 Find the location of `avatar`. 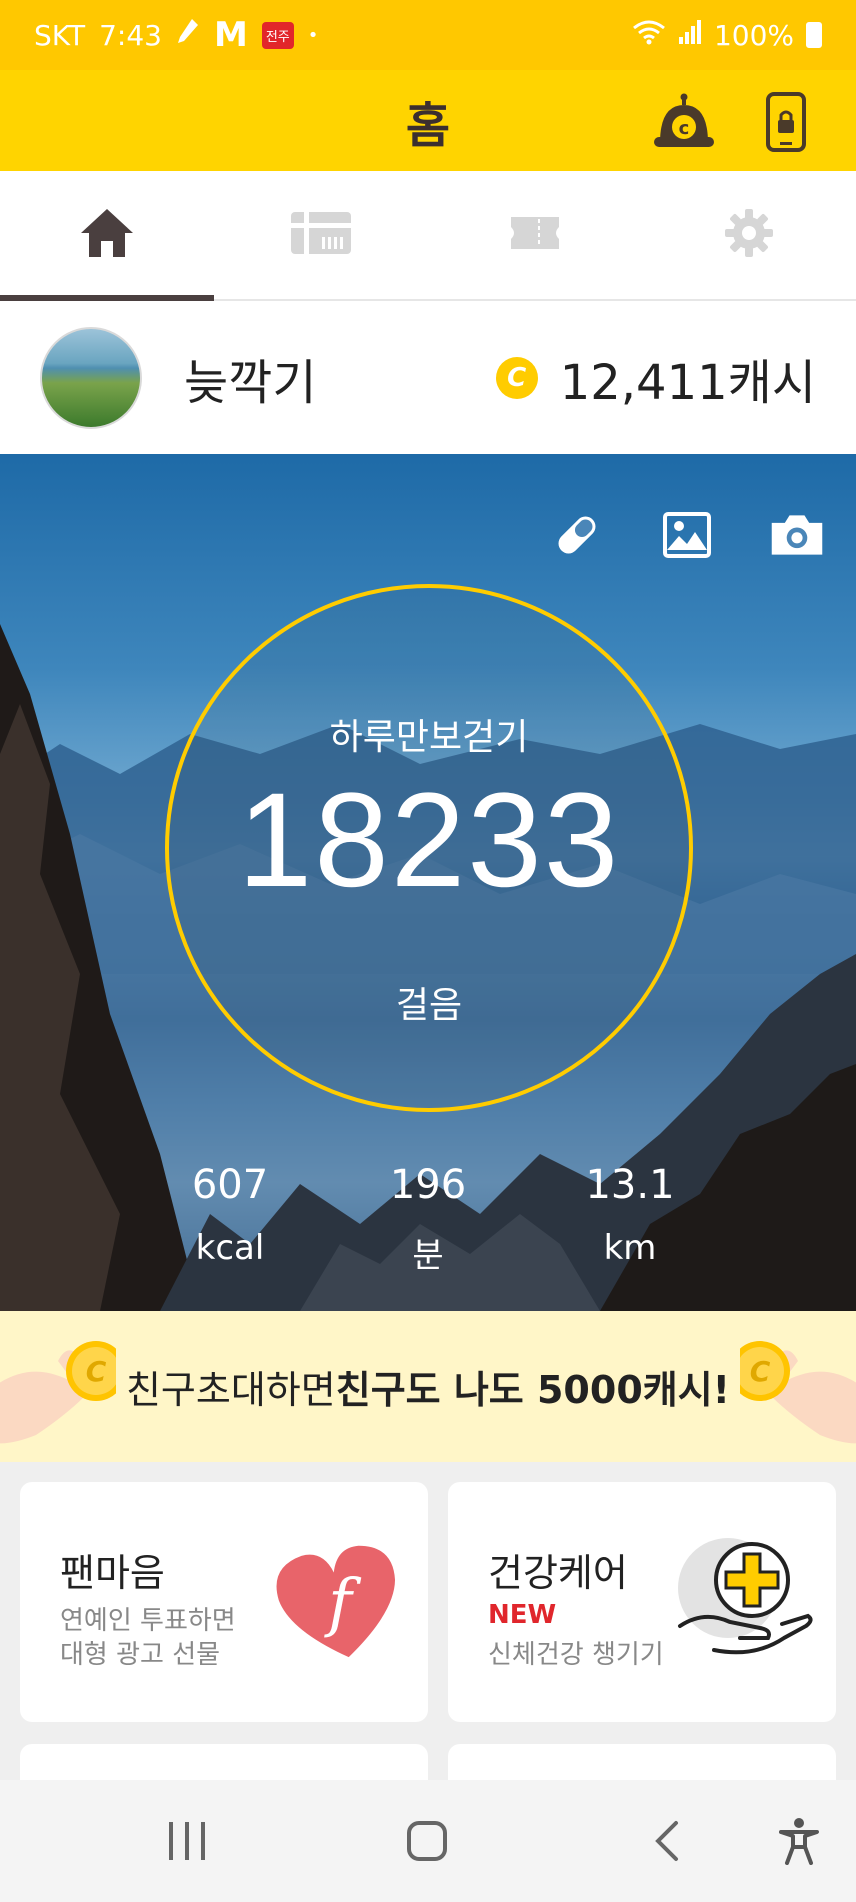

avatar is located at coordinates (91, 377).